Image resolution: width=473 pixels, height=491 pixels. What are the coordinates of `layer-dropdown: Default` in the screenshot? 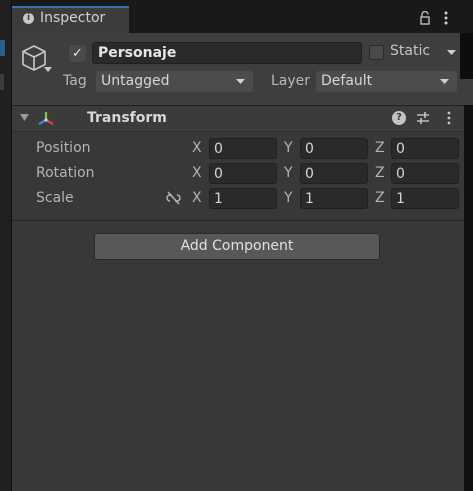 It's located at (386, 81).